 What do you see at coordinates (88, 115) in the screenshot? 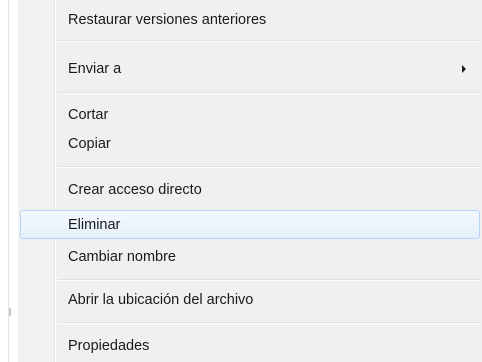
I see `menu-item-label: Cortar` at bounding box center [88, 115].